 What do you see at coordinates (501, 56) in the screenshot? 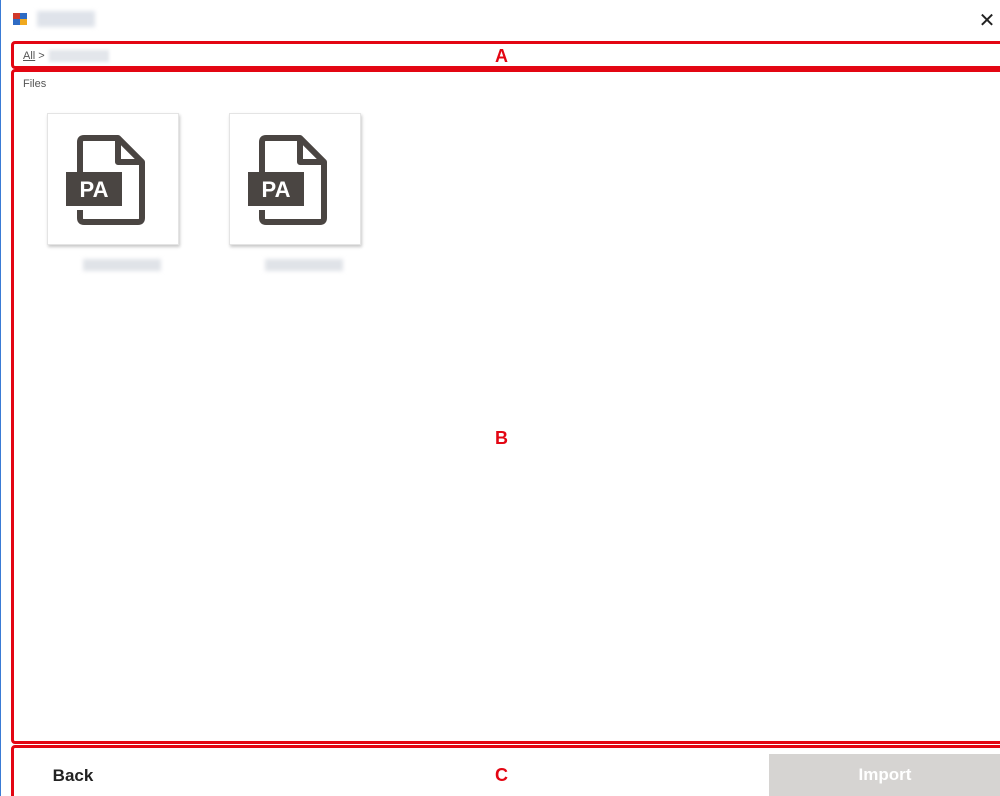
I see `annotation-label-a: A` at bounding box center [501, 56].